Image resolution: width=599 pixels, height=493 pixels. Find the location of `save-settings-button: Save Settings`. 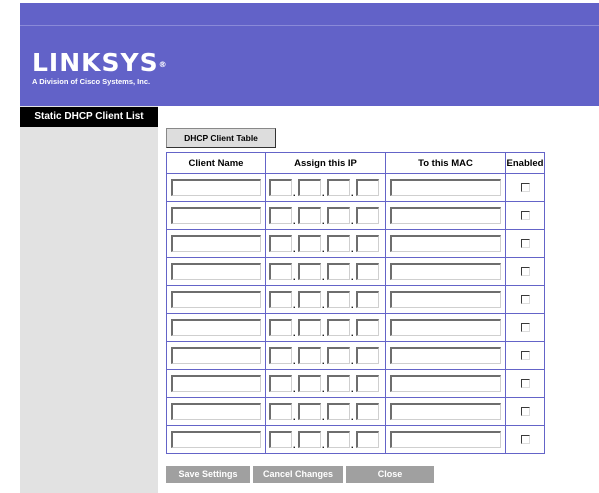

save-settings-button: Save Settings is located at coordinates (208, 474).